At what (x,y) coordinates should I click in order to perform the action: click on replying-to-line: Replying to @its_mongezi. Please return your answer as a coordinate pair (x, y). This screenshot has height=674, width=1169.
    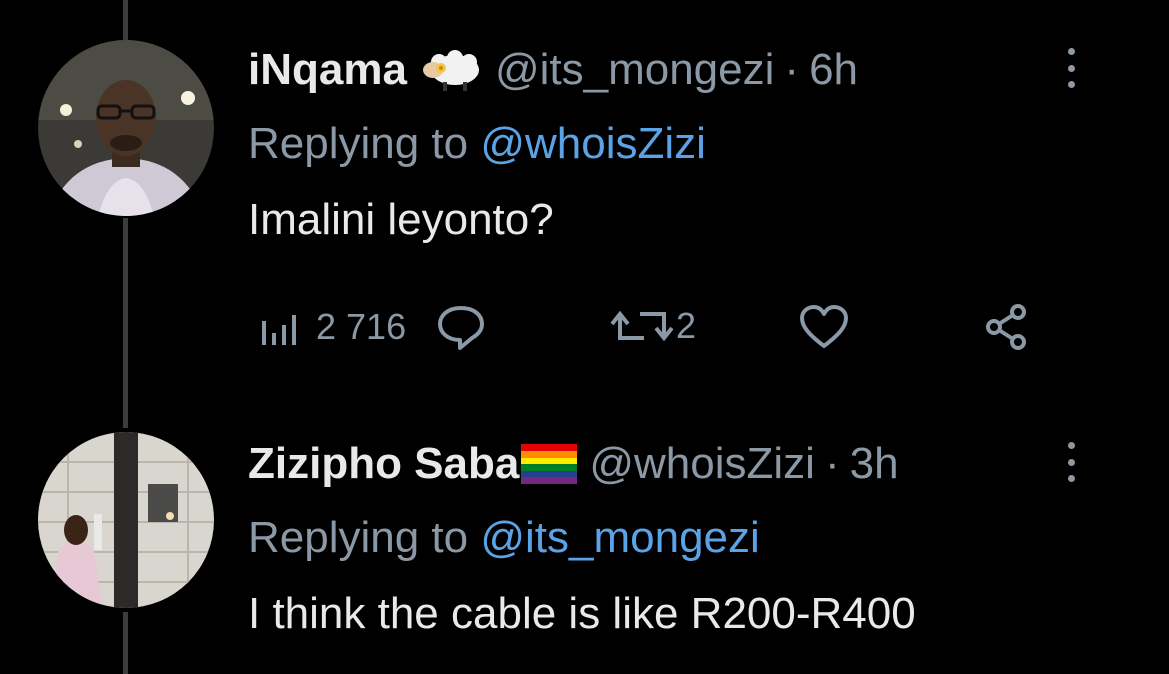
    Looking at the image, I should click on (688, 538).